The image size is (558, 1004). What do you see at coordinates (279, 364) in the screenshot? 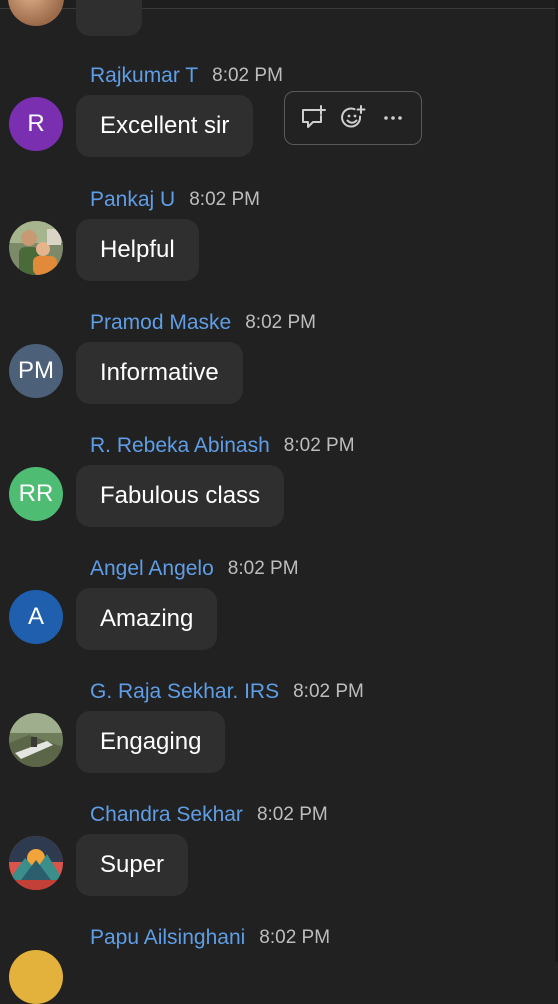
I see `chat-message: Pramod Maske 8:02 PM PM Informative` at bounding box center [279, 364].